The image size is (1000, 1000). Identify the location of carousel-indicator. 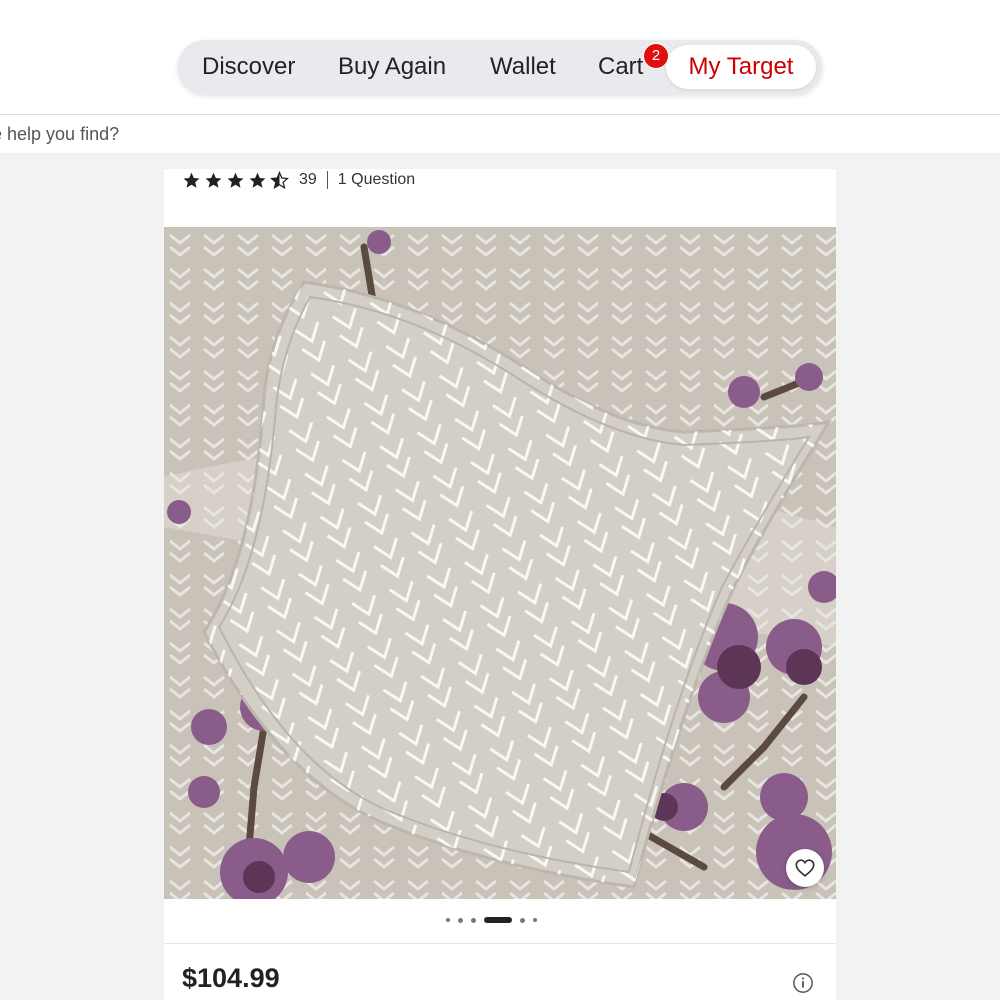
(491, 920).